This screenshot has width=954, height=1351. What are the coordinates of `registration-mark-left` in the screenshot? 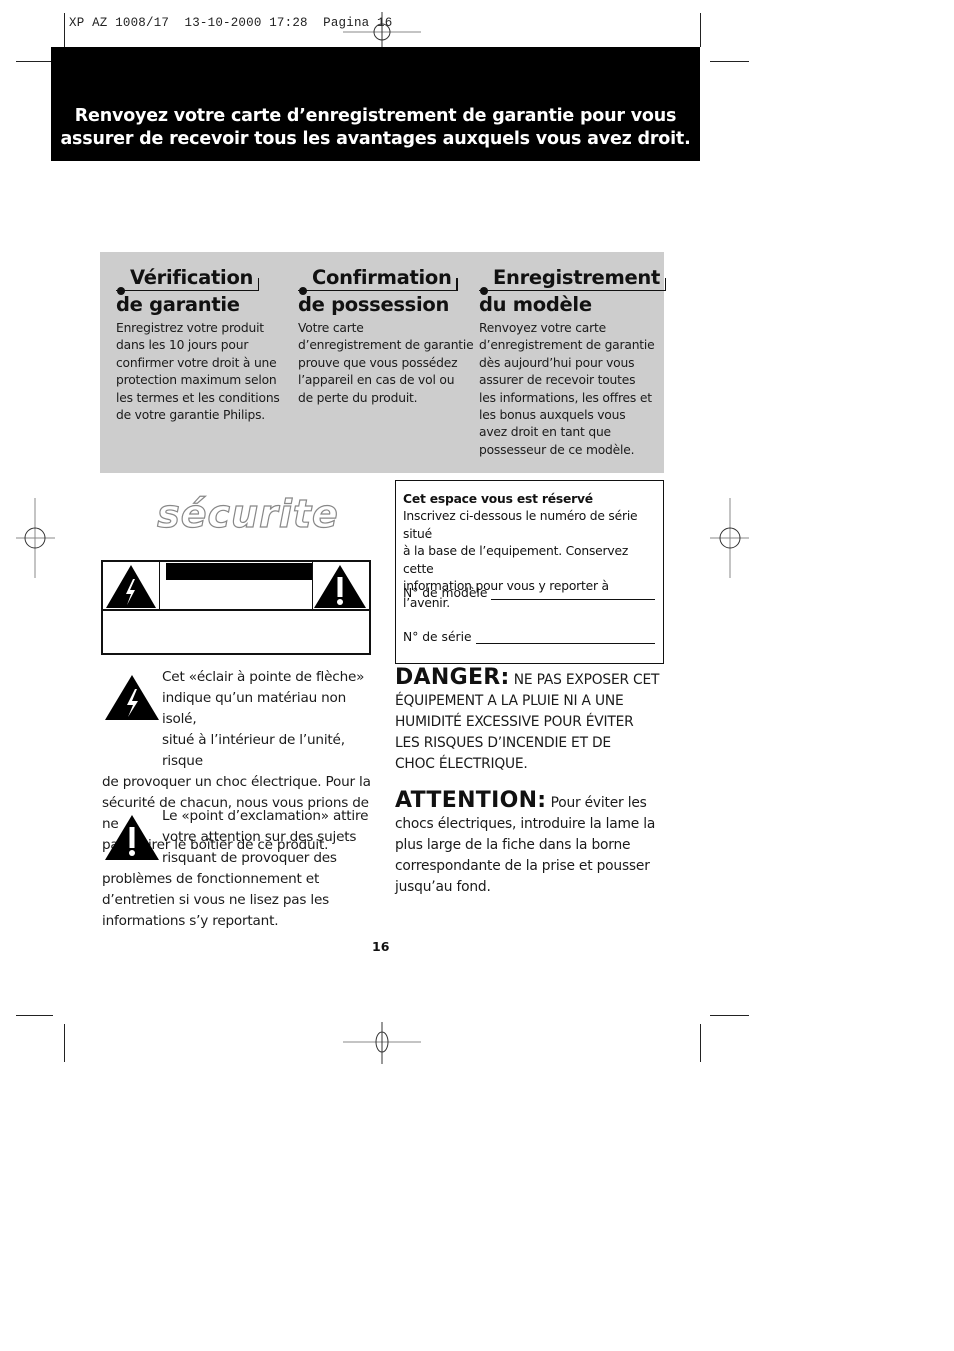 It's located at (35, 538).